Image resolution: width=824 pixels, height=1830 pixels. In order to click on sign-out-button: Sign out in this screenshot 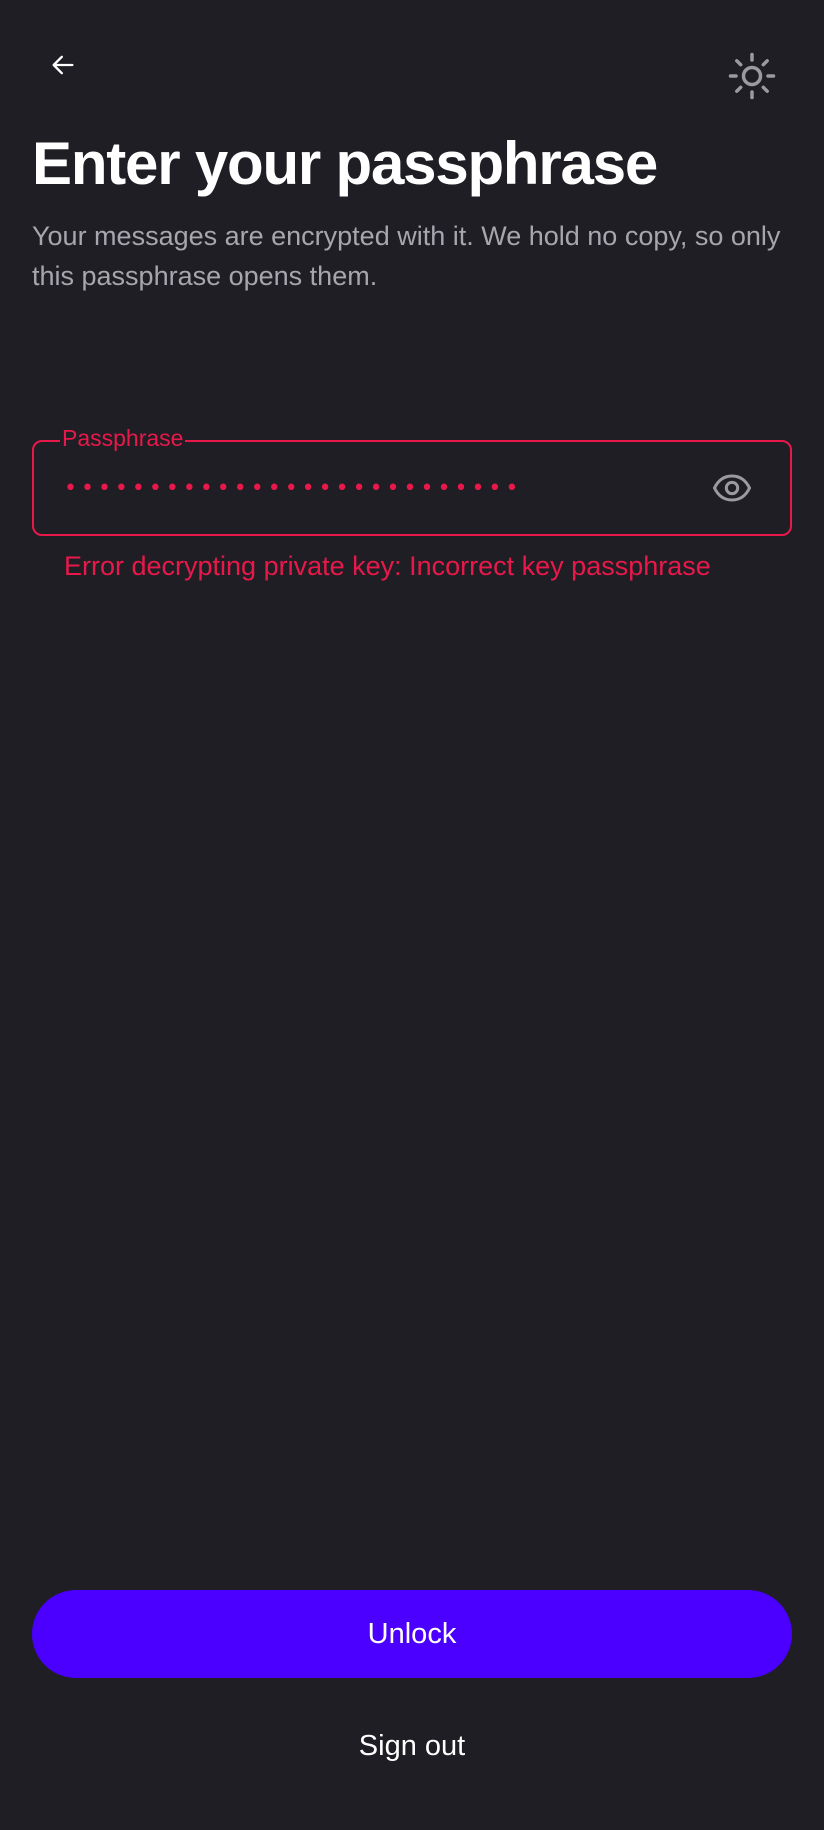, I will do `click(412, 1746)`.